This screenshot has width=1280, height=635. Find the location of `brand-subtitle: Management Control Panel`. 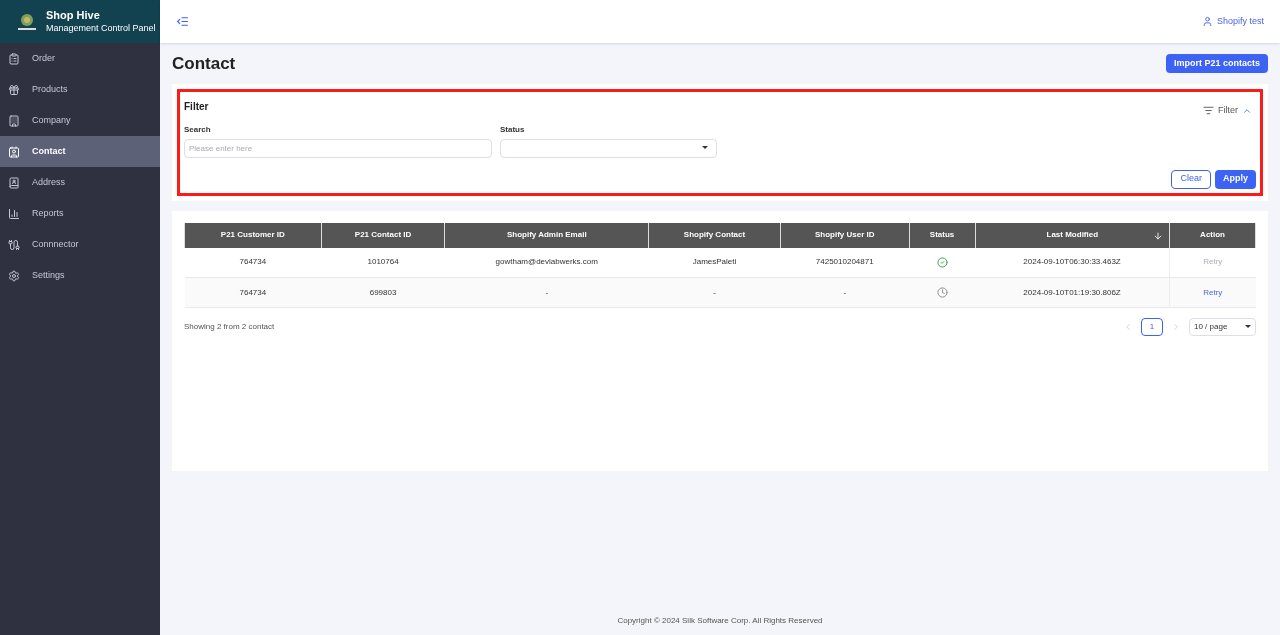

brand-subtitle: Management Control Panel is located at coordinates (101, 28).